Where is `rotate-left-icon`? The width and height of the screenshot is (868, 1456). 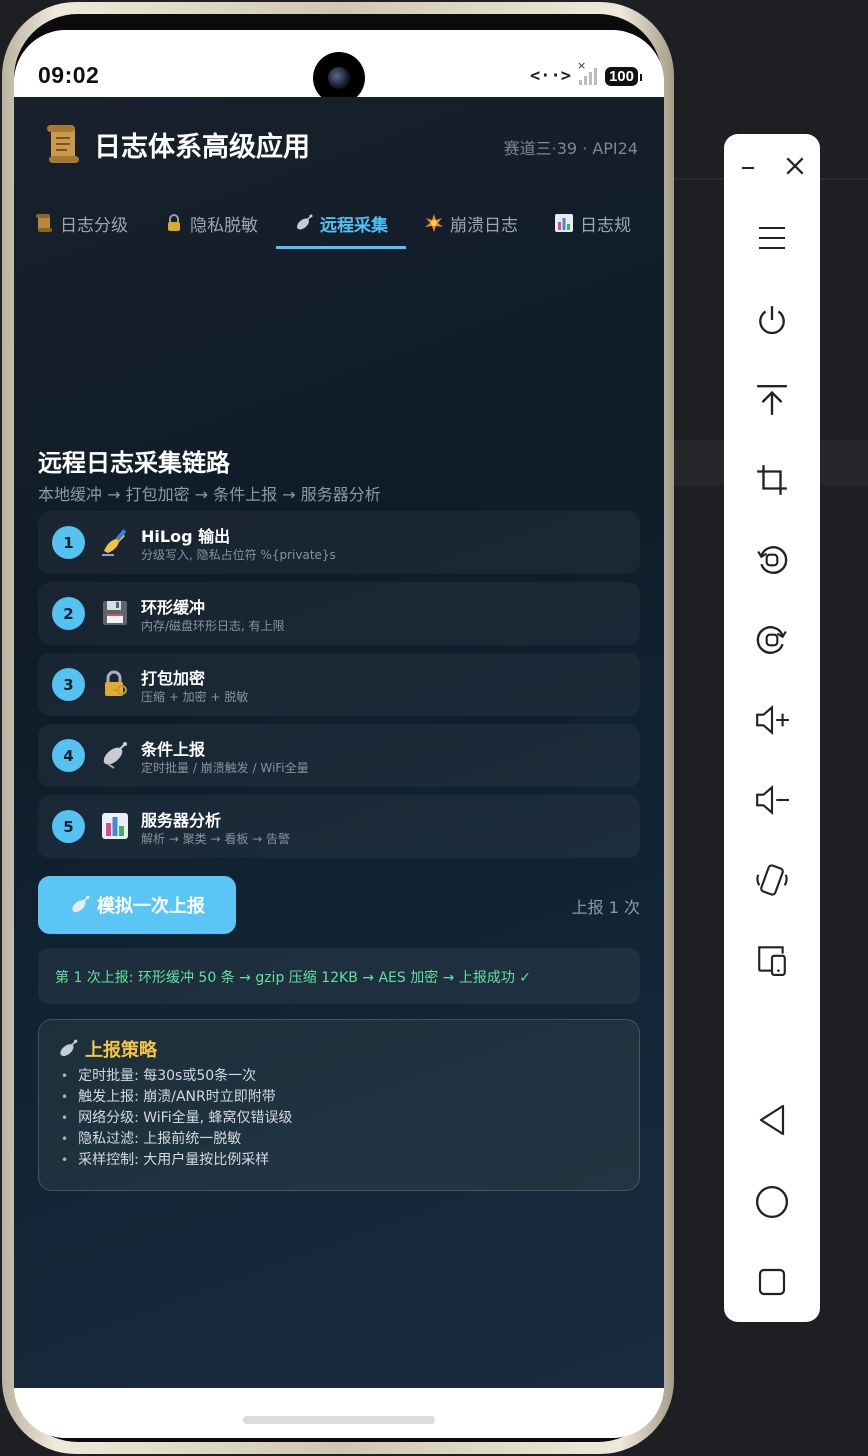
rotate-left-icon is located at coordinates (772, 560).